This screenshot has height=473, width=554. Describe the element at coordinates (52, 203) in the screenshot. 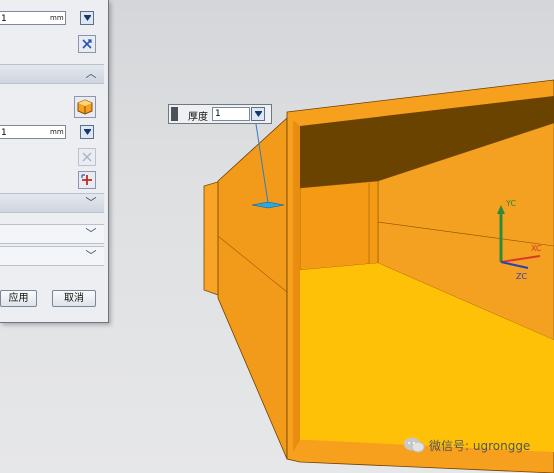

I see `section-header-1: ﹀` at that location.